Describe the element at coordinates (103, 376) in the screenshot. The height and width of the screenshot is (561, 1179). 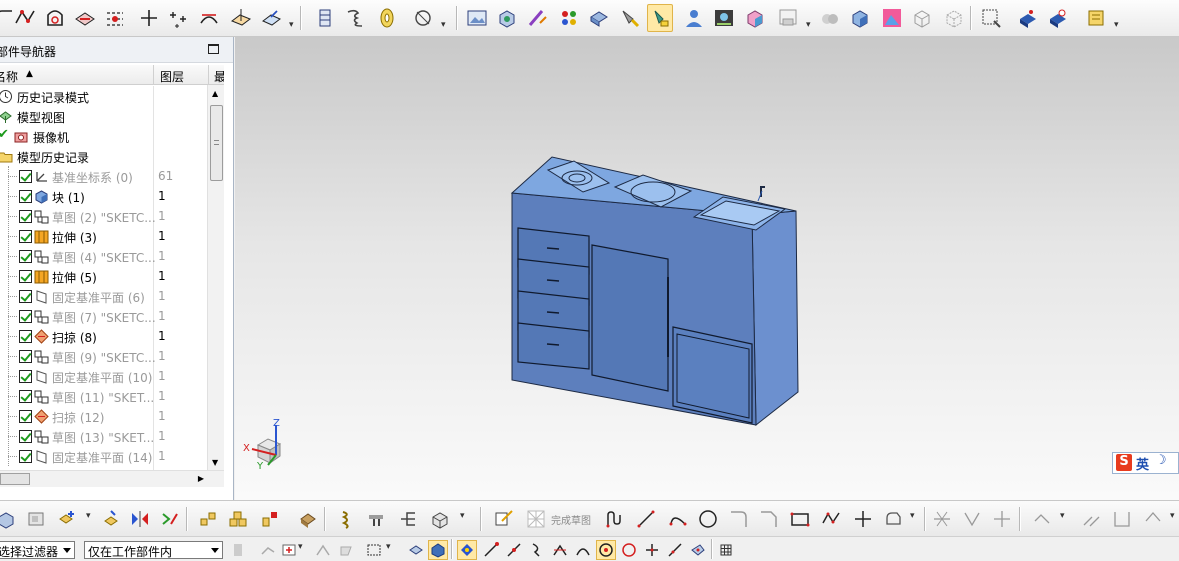
I see `tree-row: 固定基准平面 (10) 1` at that location.